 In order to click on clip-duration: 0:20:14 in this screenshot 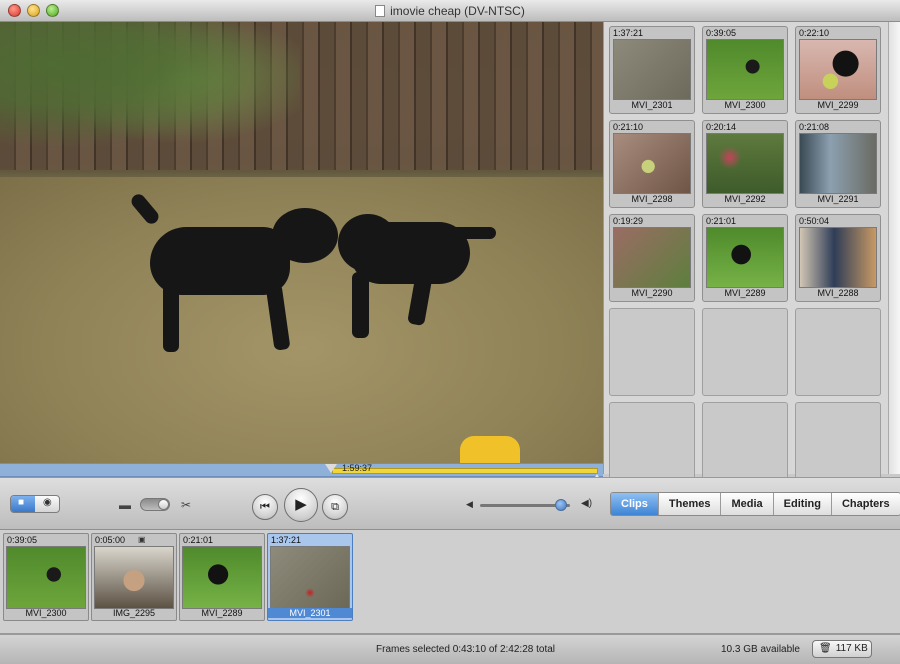, I will do `click(721, 127)`.